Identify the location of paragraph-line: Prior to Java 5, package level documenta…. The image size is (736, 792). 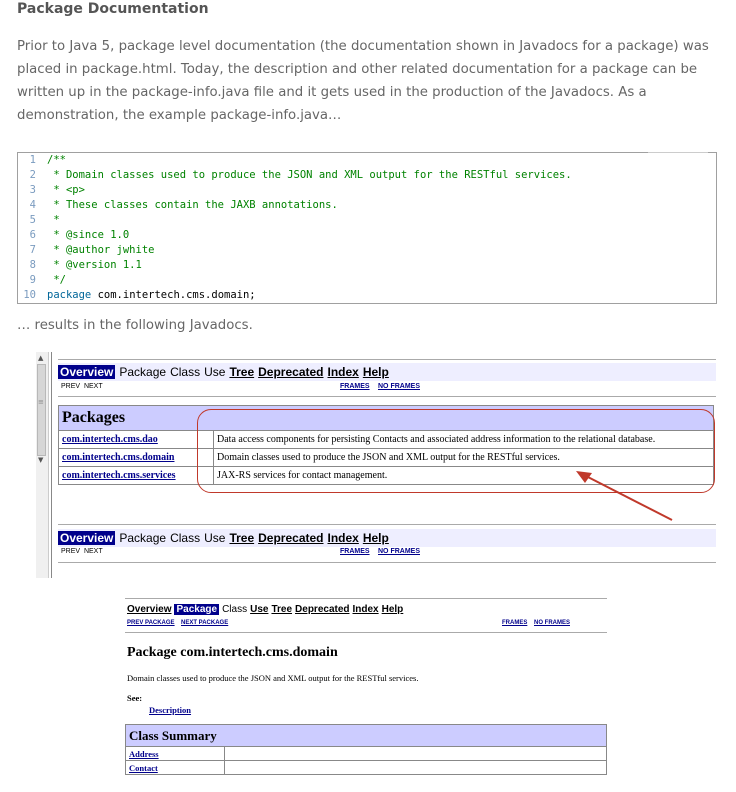
(363, 46).